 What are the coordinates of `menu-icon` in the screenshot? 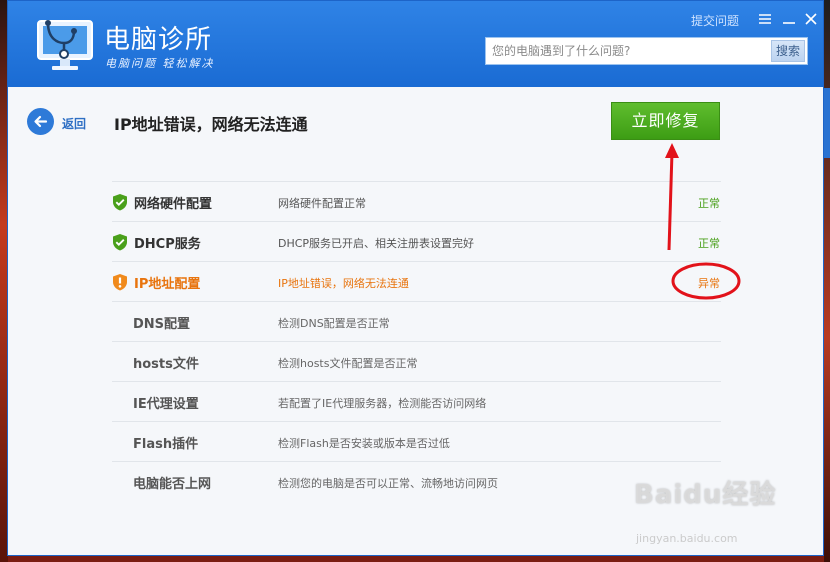 It's located at (765, 19).